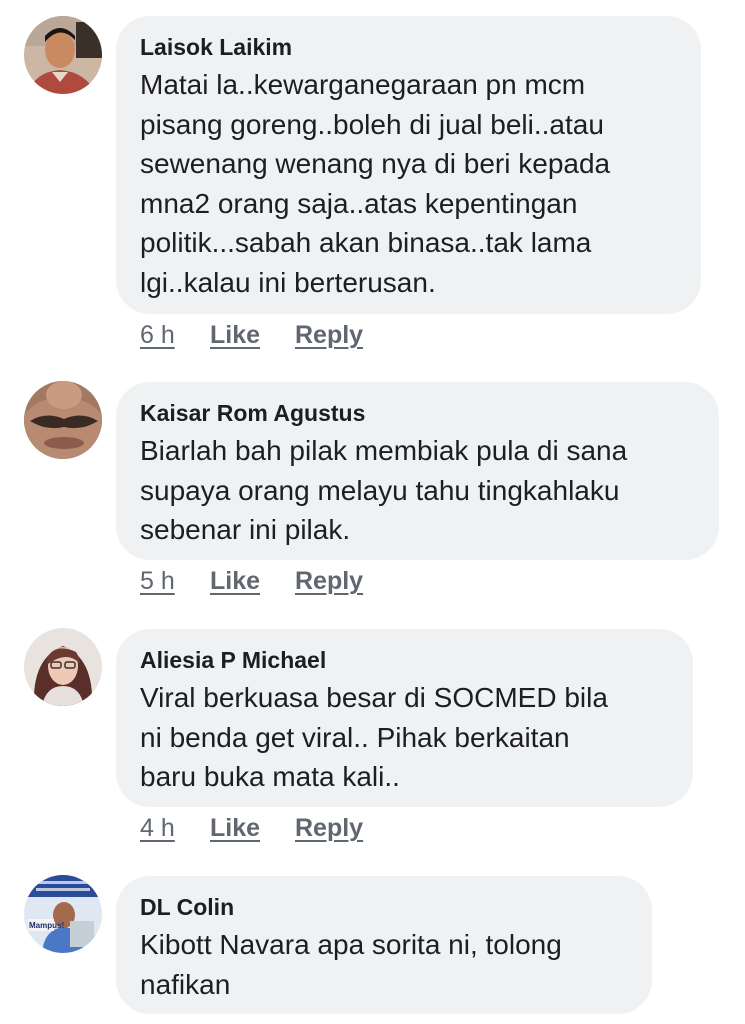 This screenshot has height=1024, width=745. I want to click on timestamp-link: 6 h, so click(175, 335).